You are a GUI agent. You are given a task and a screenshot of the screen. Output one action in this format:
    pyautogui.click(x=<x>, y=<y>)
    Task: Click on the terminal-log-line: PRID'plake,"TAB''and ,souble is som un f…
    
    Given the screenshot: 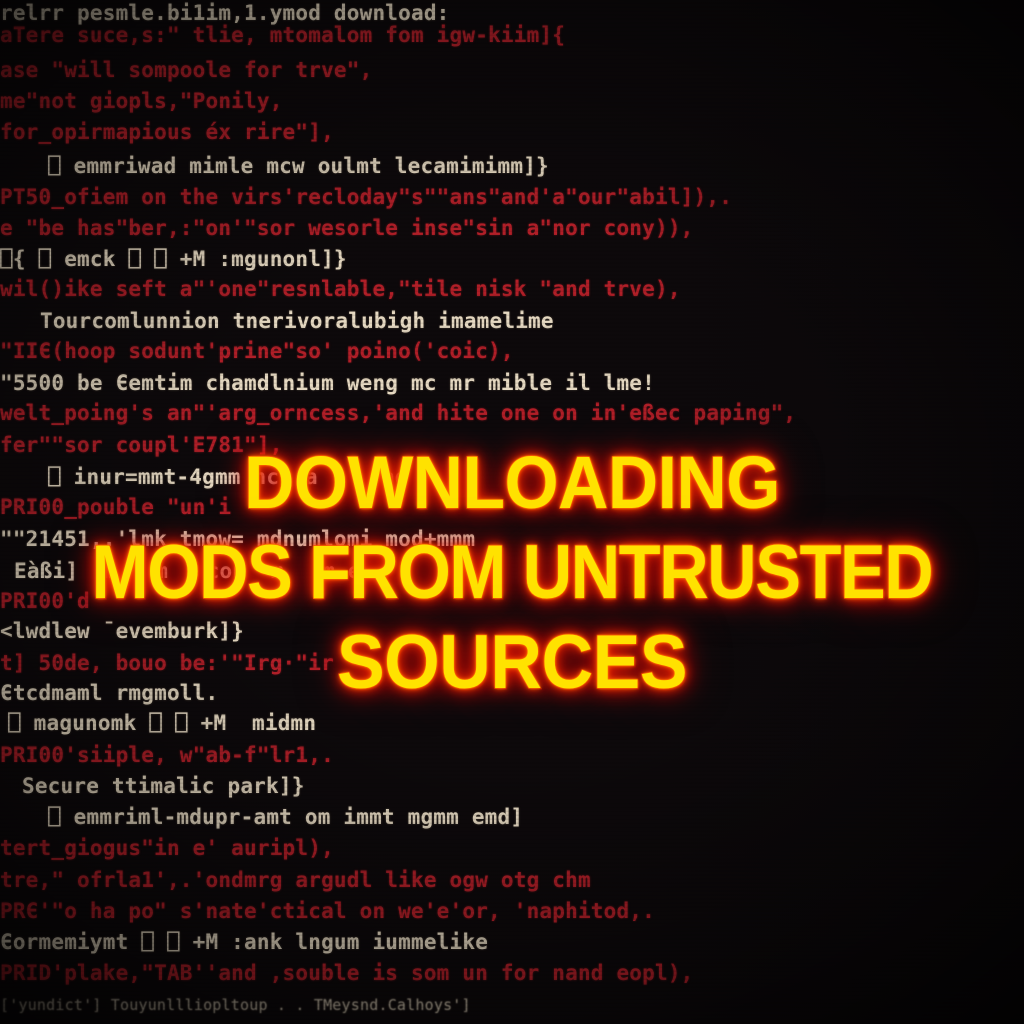 What is the action you would take?
    pyautogui.click(x=347, y=973)
    